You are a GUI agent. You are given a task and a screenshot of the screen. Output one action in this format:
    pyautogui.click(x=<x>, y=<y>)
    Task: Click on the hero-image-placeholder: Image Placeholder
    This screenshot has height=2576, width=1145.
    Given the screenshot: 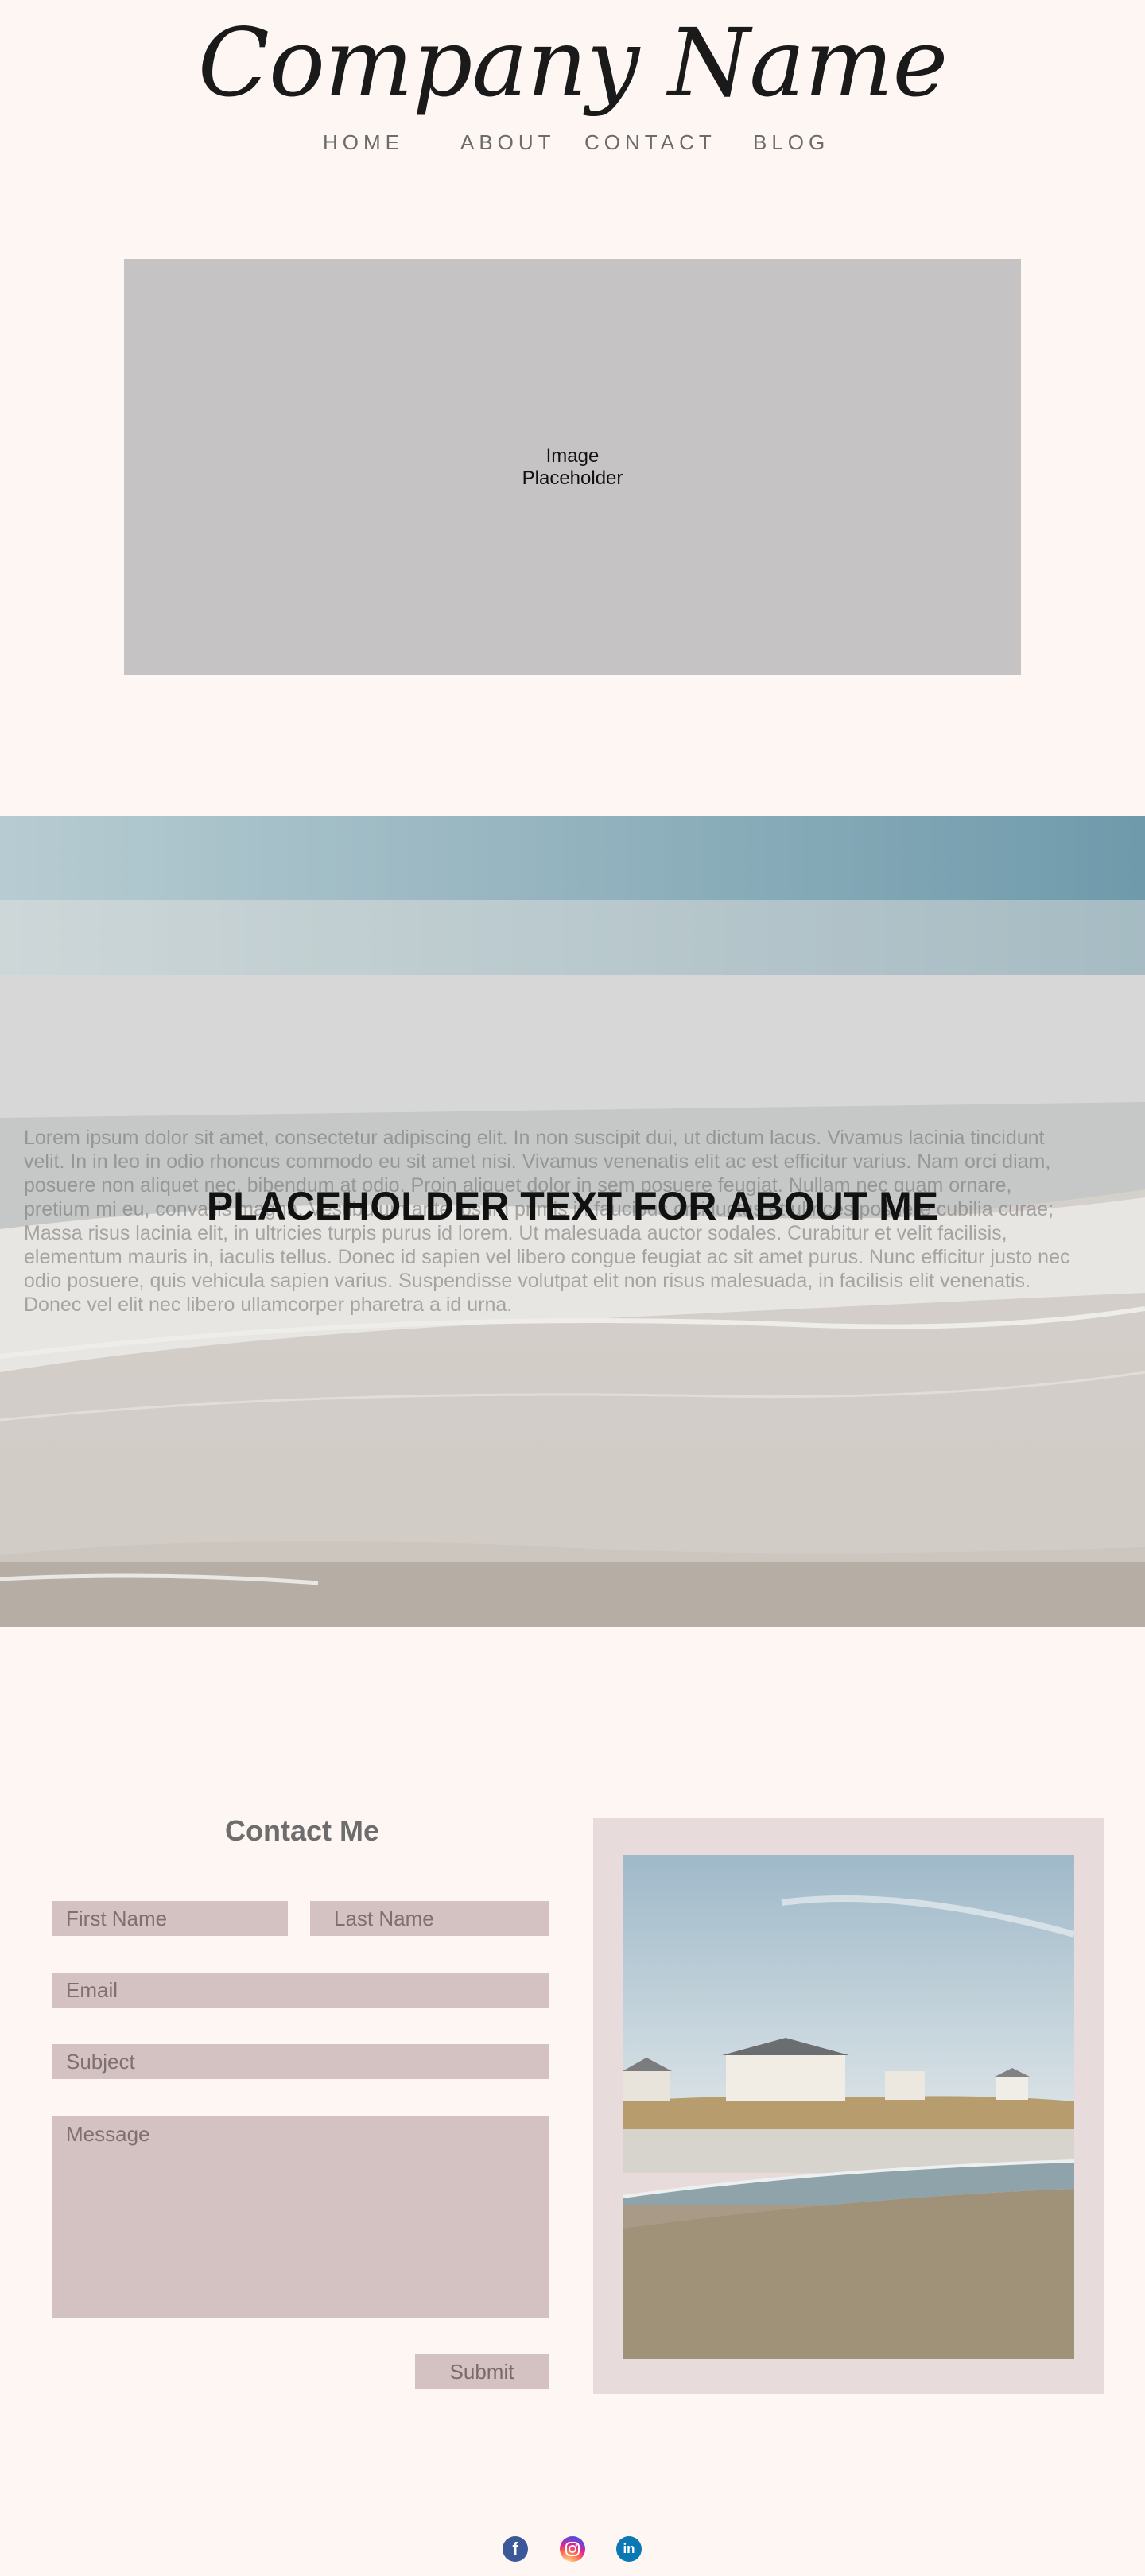 What is the action you would take?
    pyautogui.click(x=572, y=467)
    